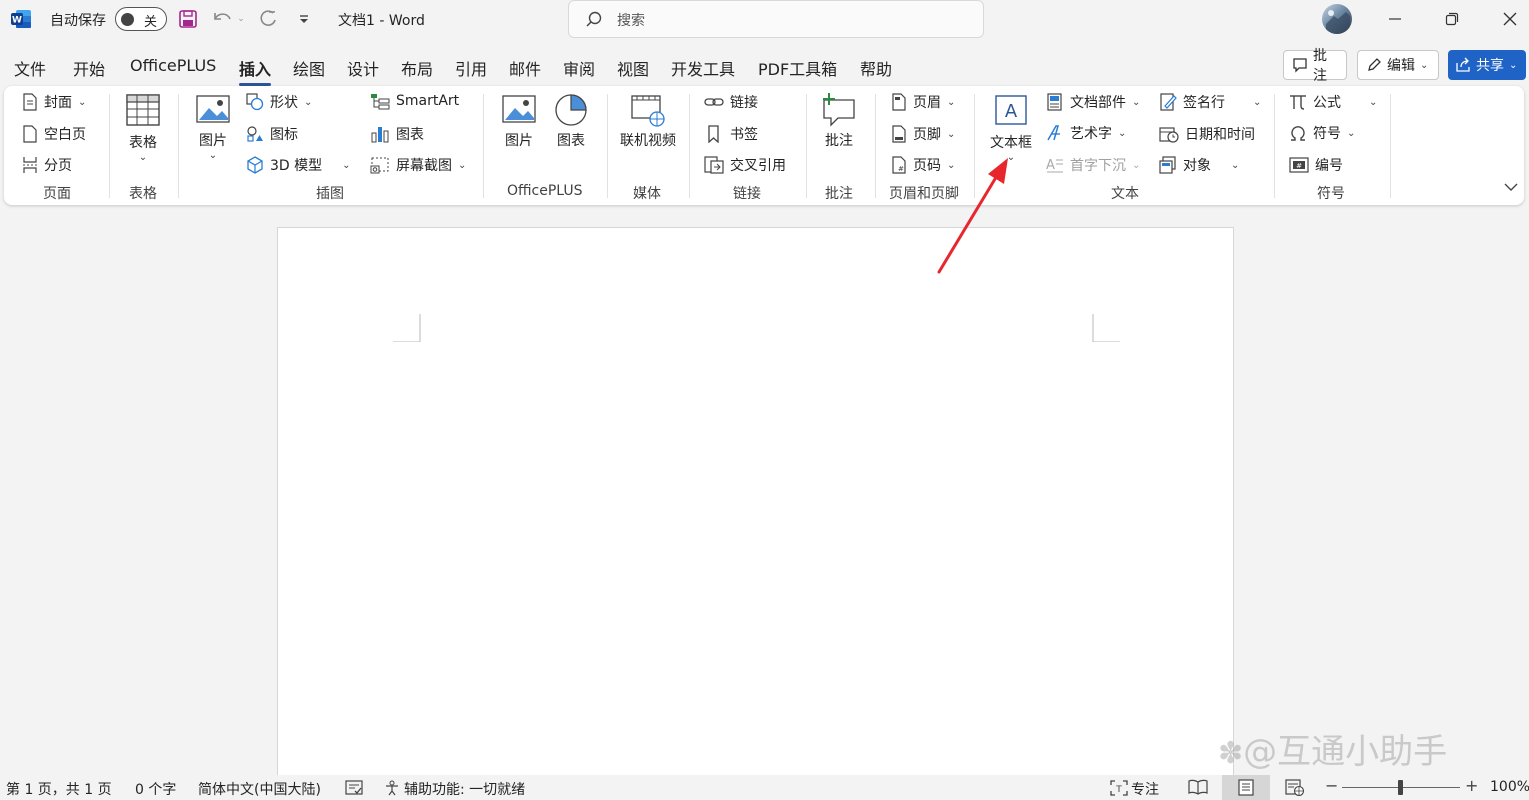 The image size is (1529, 800). I want to click on group-label-links: 链接, so click(747, 194).